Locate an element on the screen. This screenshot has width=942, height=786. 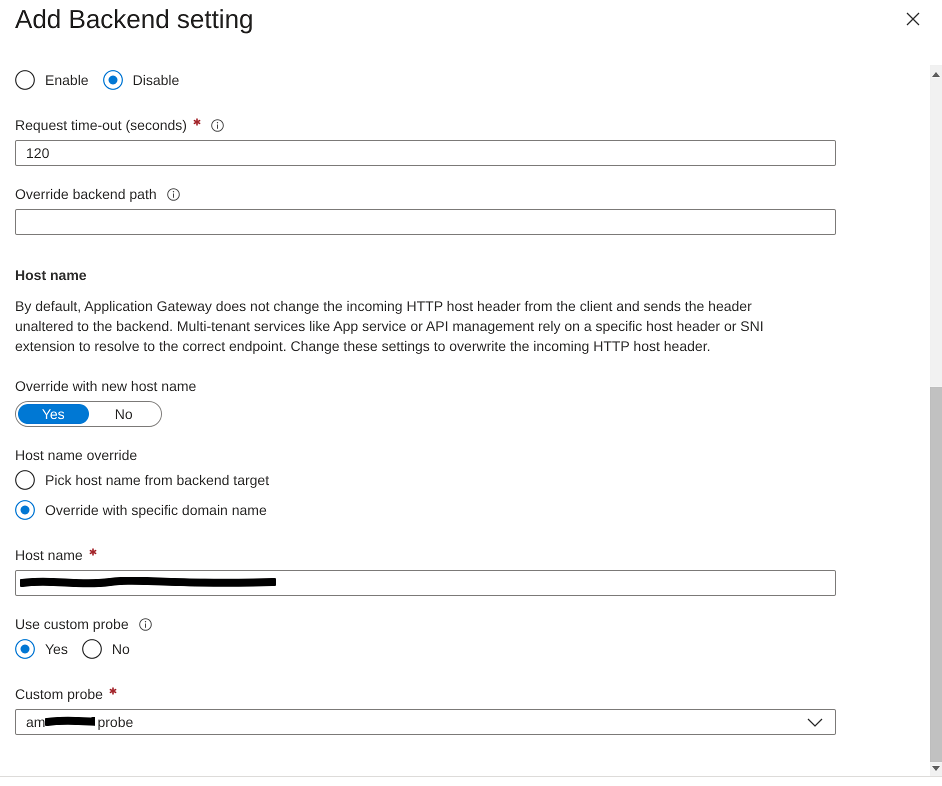
field-label: Use custom probe is located at coordinates (72, 624).